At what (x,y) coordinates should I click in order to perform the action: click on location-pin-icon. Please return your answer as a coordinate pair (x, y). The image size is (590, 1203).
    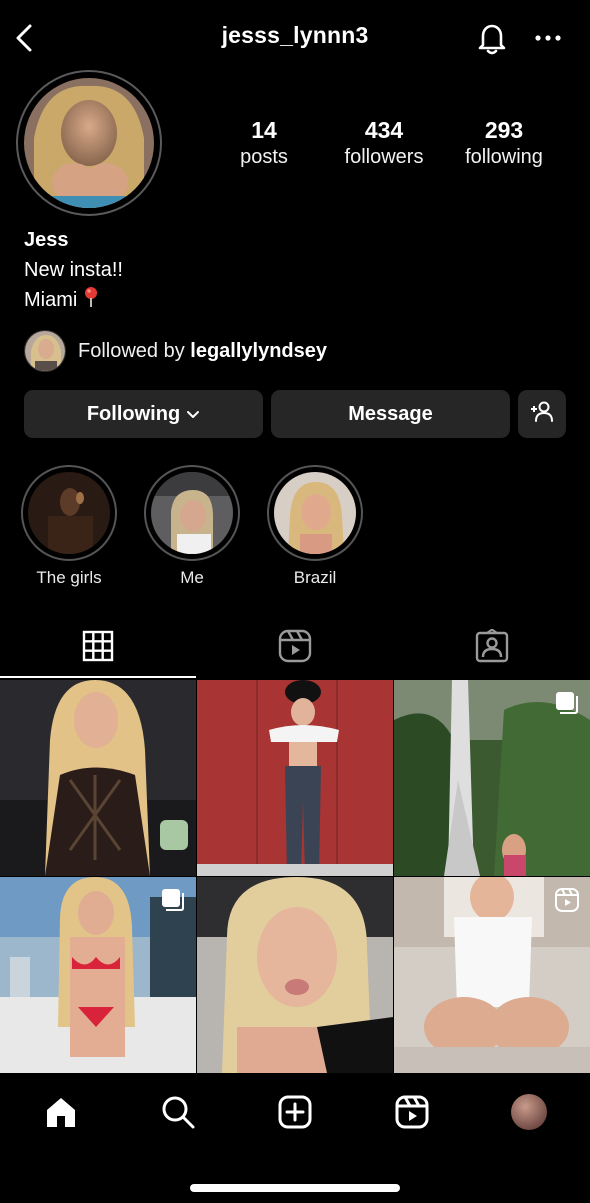
    Looking at the image, I should click on (91, 300).